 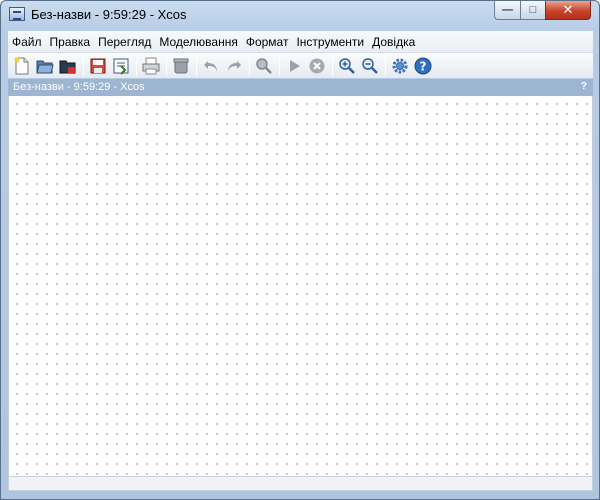 I want to click on diagram-title: Без-назви - 9:59:29 - Xcos, so click(x=79, y=87).